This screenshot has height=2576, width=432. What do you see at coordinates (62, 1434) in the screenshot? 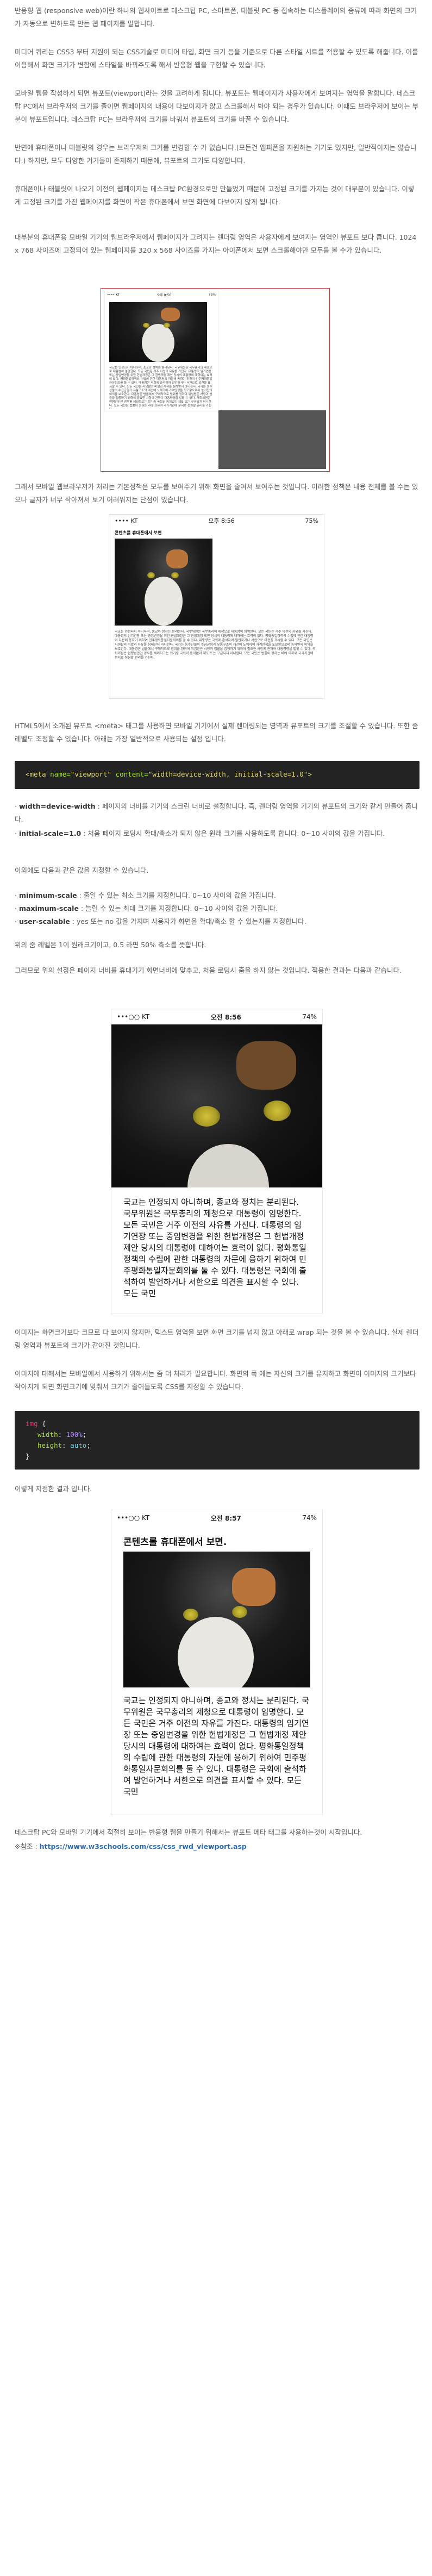
I see `code-line: width: 100%;` at bounding box center [62, 1434].